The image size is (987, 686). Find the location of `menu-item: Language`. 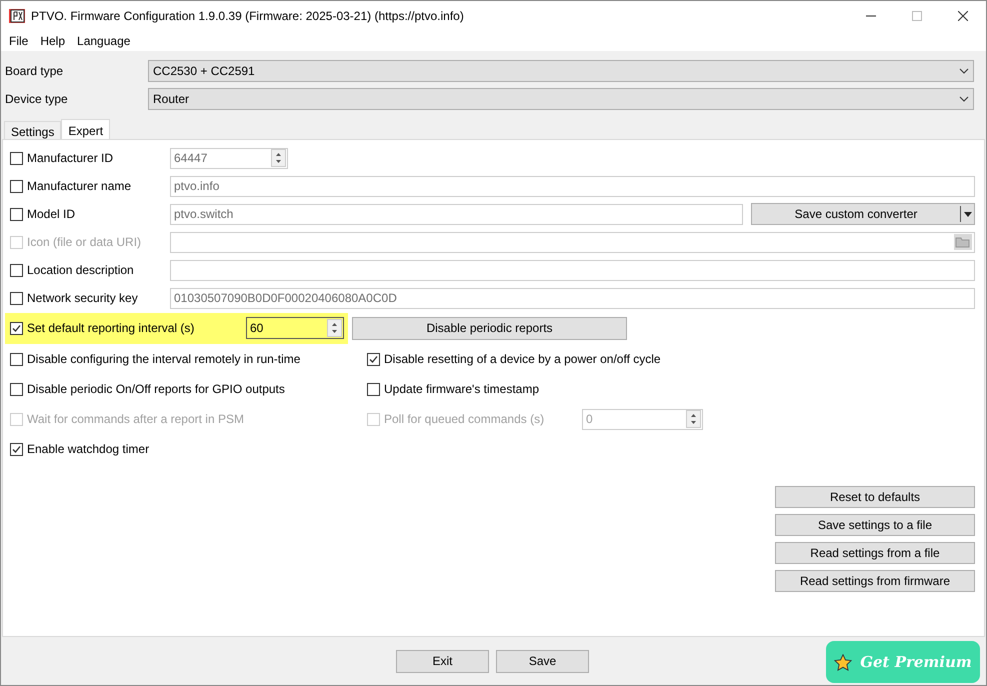

menu-item: Language is located at coordinates (103, 41).